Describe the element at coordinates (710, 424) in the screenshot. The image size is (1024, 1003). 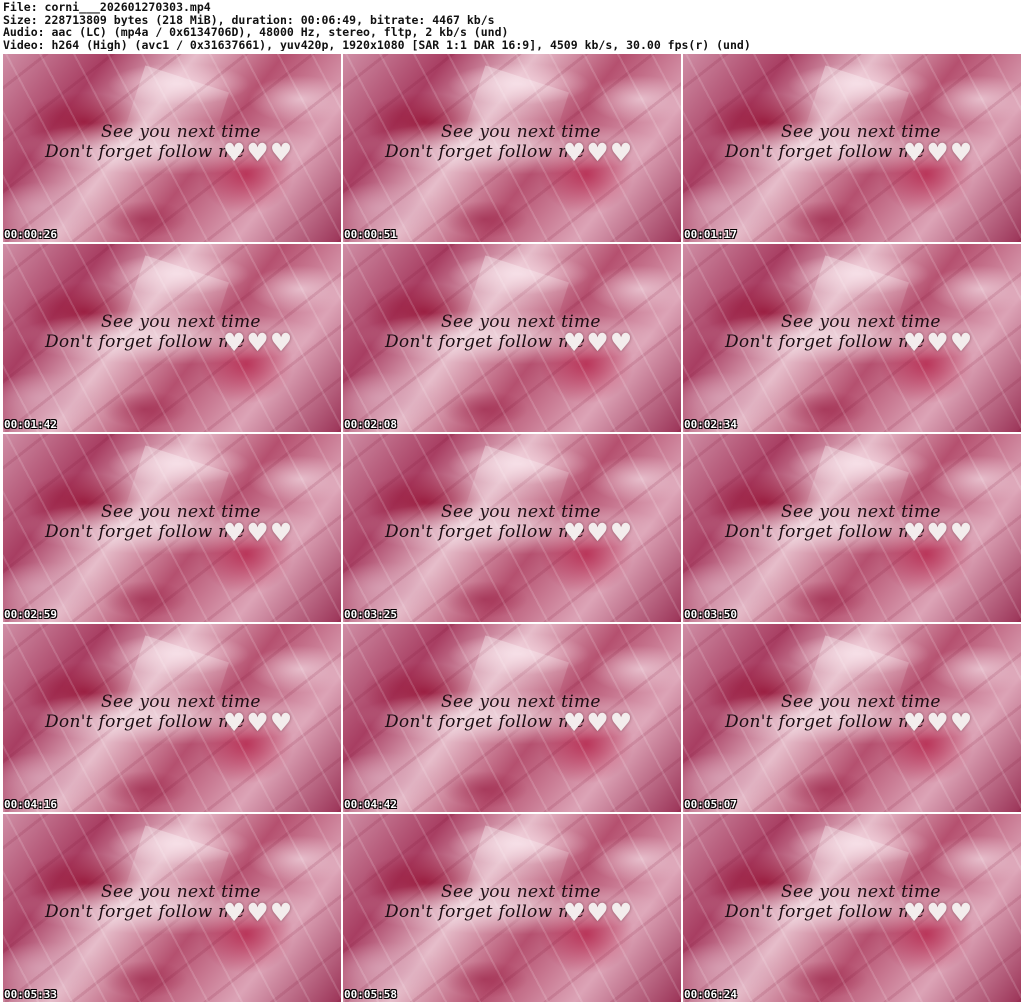
I see `thumbnail-timestamp: 00:02:34` at that location.